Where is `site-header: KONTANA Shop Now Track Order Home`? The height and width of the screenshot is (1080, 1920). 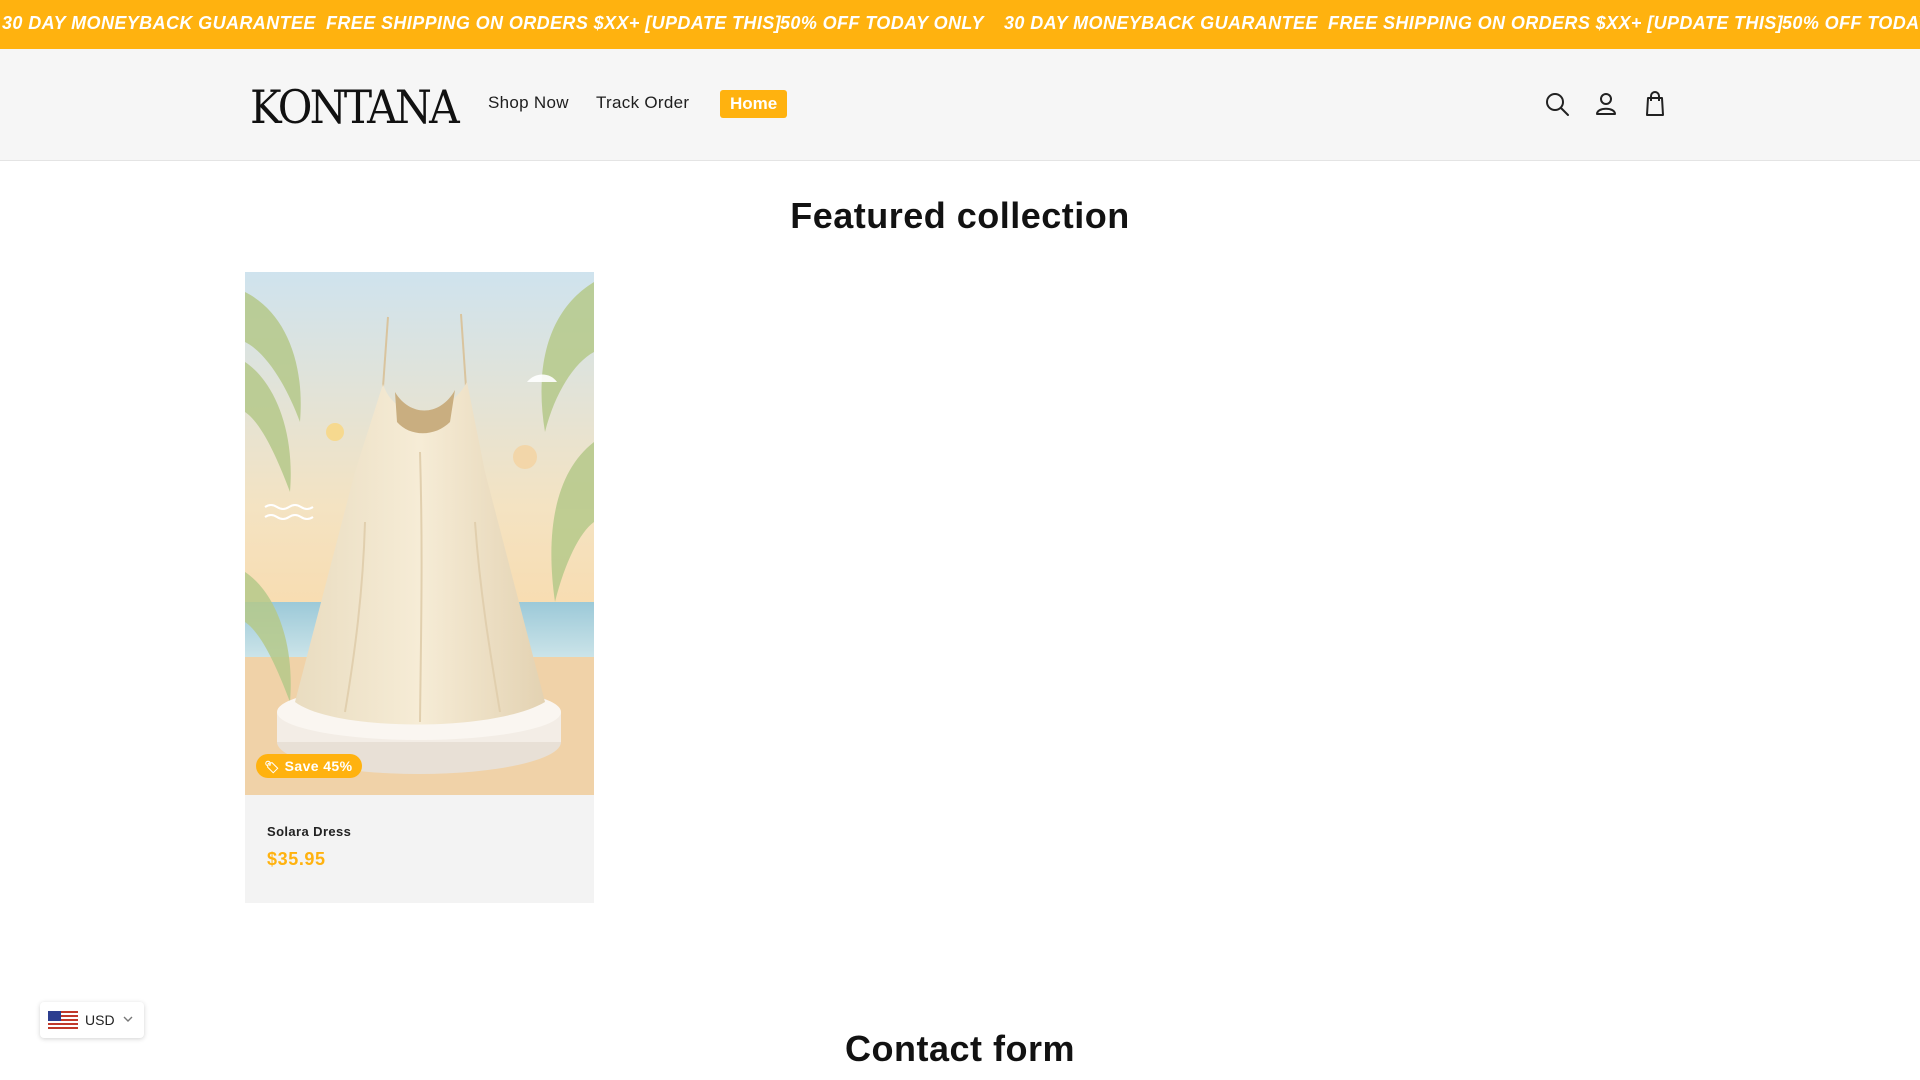
site-header: KONTANA Shop Now Track Order Home is located at coordinates (960, 105).